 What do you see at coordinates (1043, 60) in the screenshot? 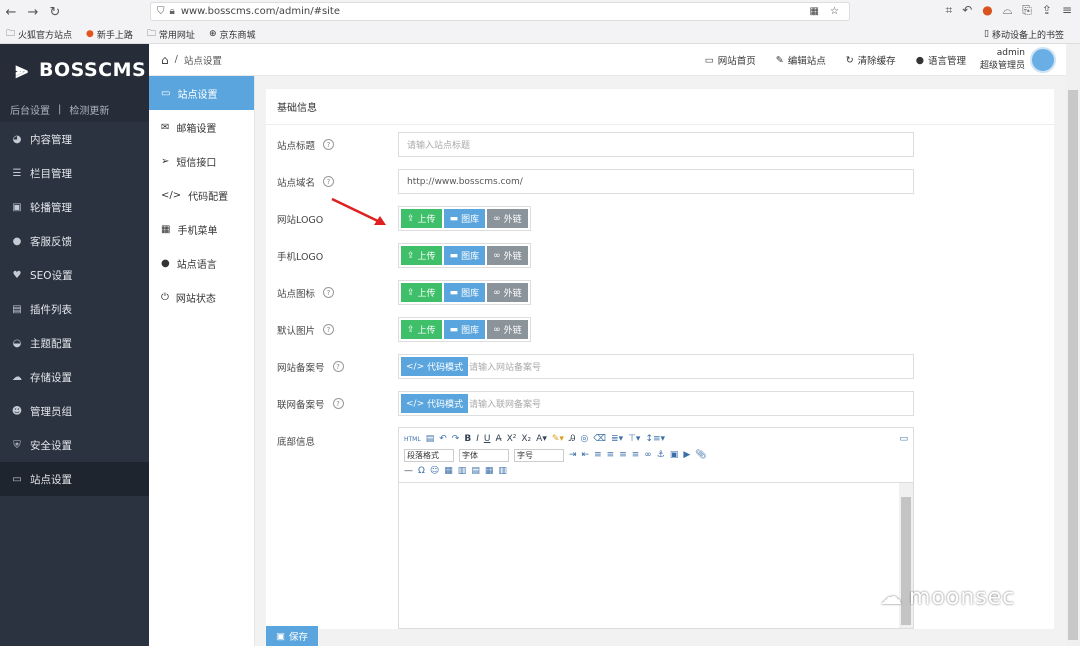
I see `avatar` at bounding box center [1043, 60].